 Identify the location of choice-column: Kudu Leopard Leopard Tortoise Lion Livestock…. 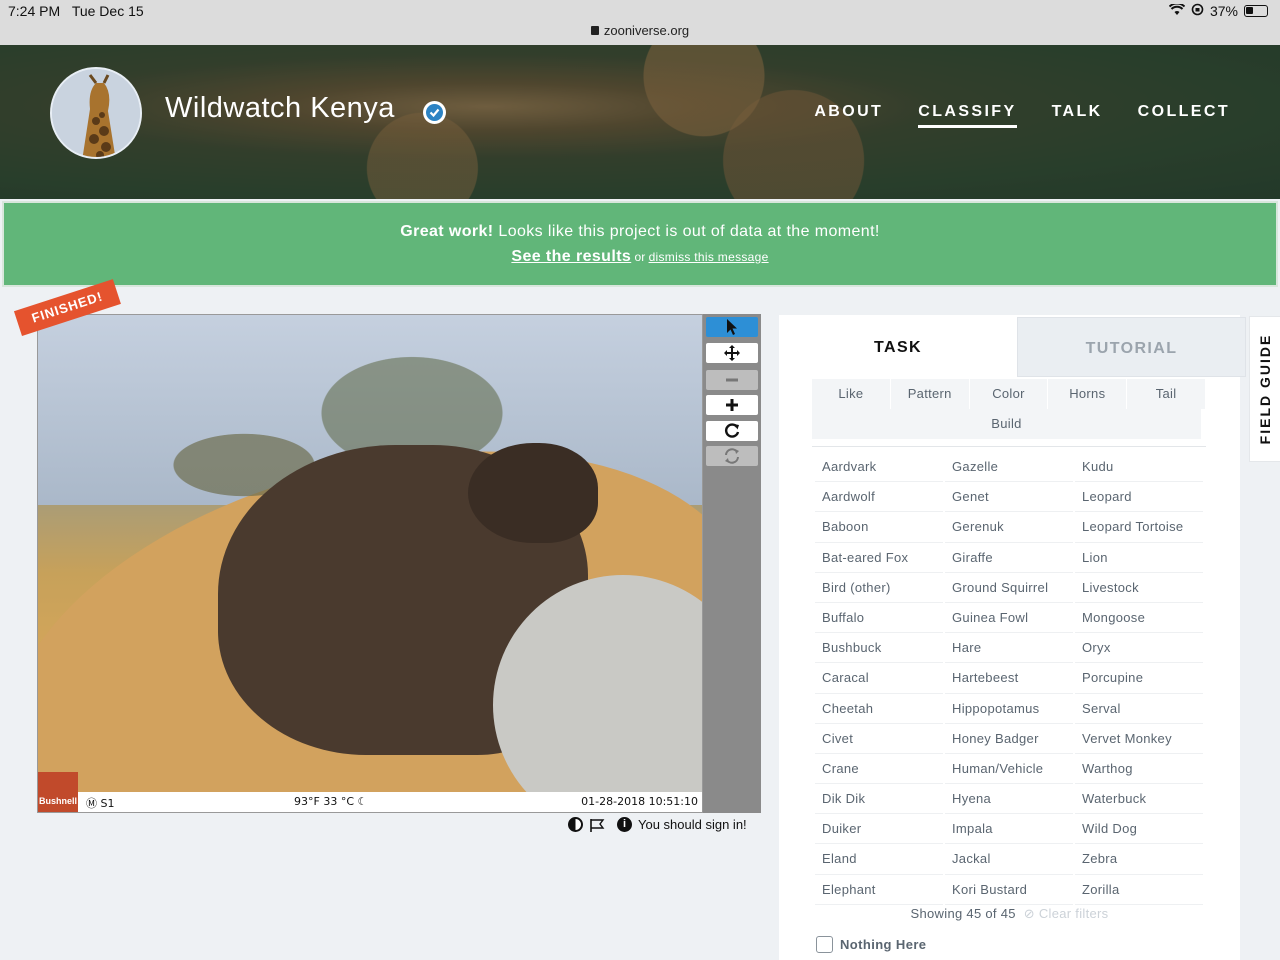
(1139, 678).